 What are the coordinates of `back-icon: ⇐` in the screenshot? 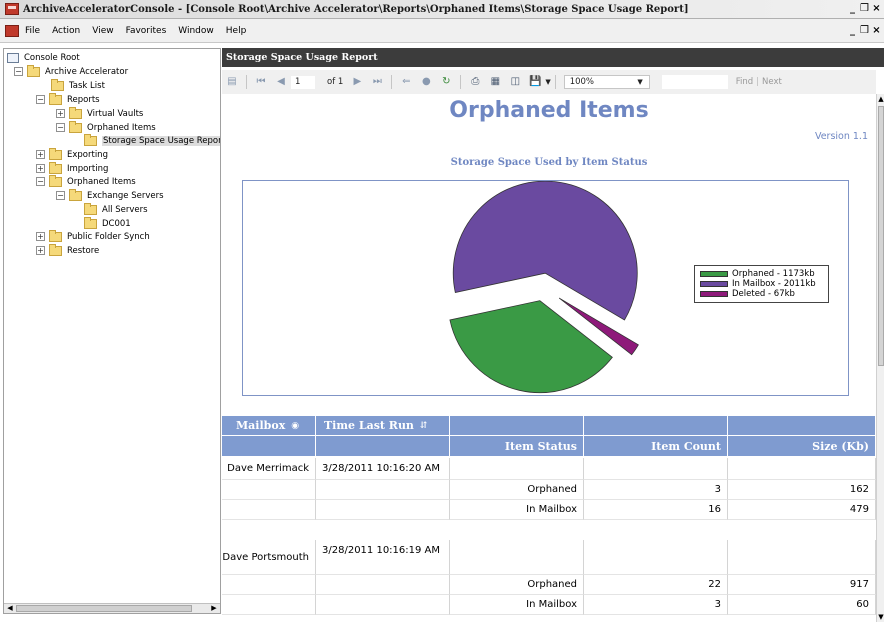 It's located at (406, 82).